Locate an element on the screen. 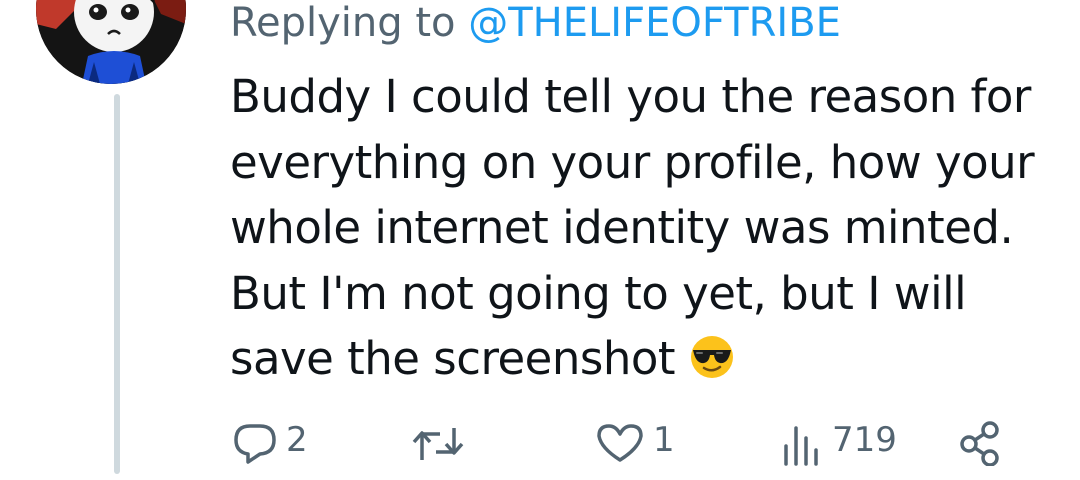 The image size is (1080, 480). retweet-button is located at coordinates (442, 443).